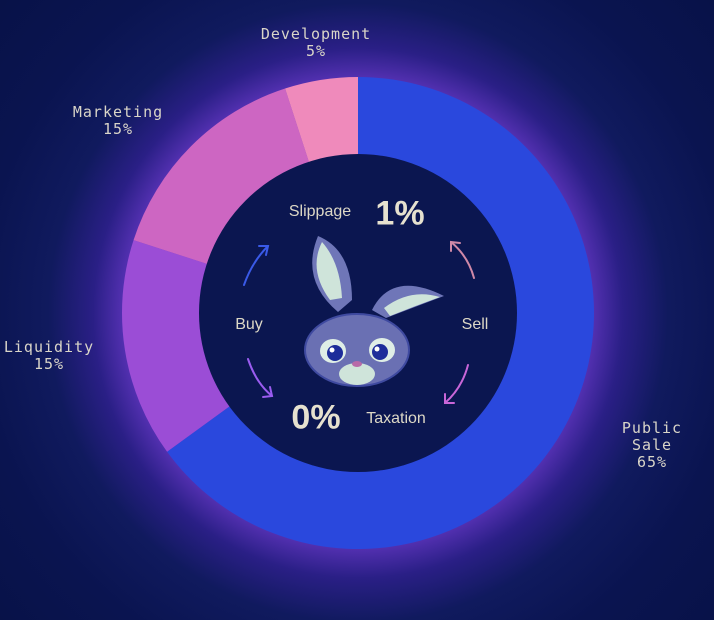 The height and width of the screenshot is (620, 714). I want to click on label-marketing: Marketing 15%, so click(118, 121).